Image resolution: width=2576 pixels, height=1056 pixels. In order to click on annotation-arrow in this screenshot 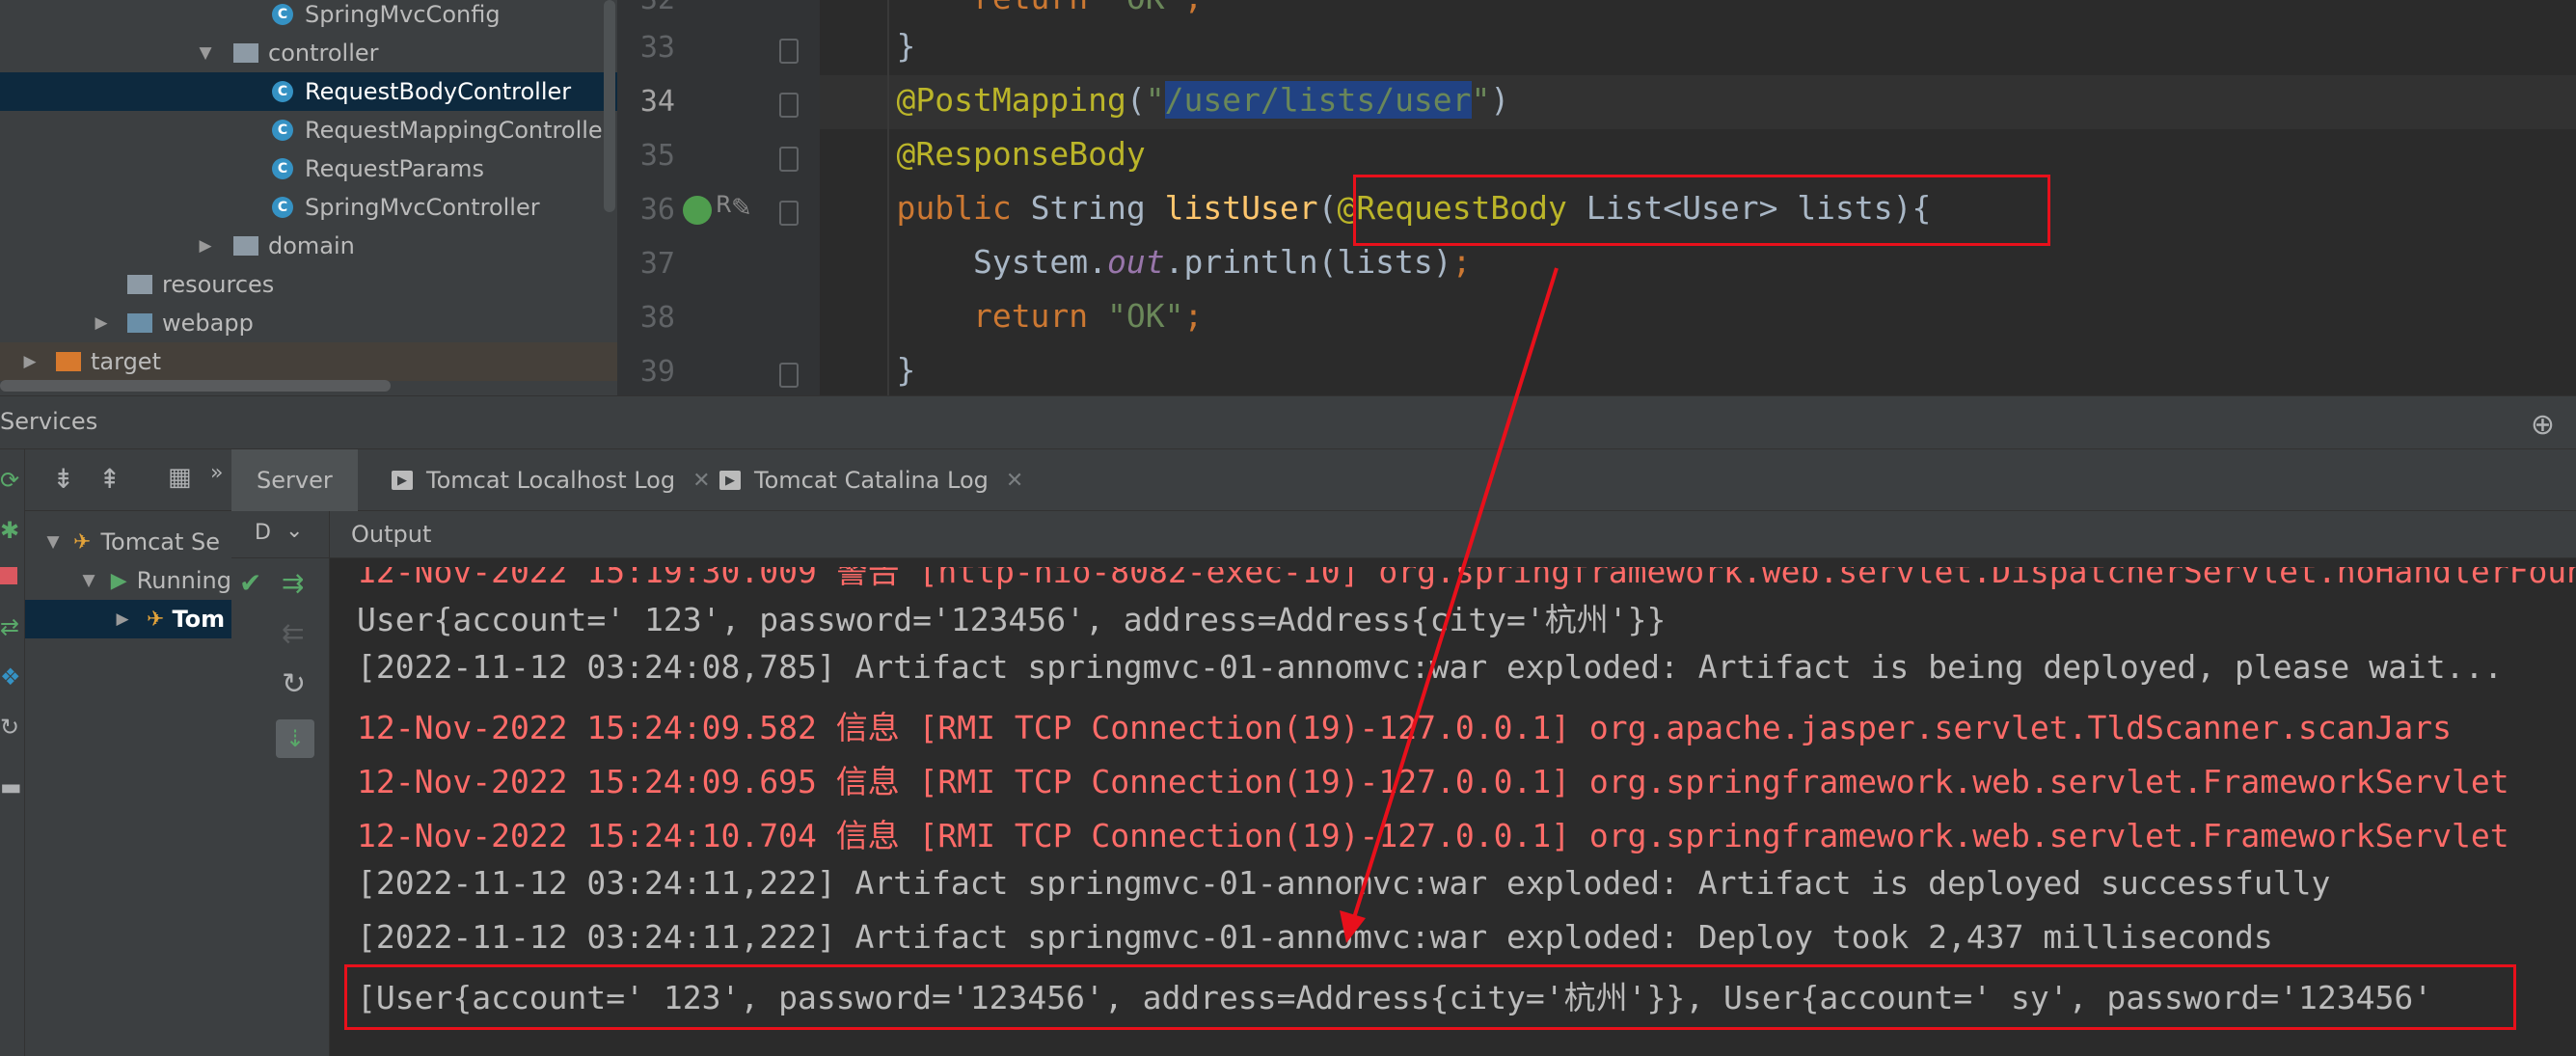, I will do `click(1449, 605)`.